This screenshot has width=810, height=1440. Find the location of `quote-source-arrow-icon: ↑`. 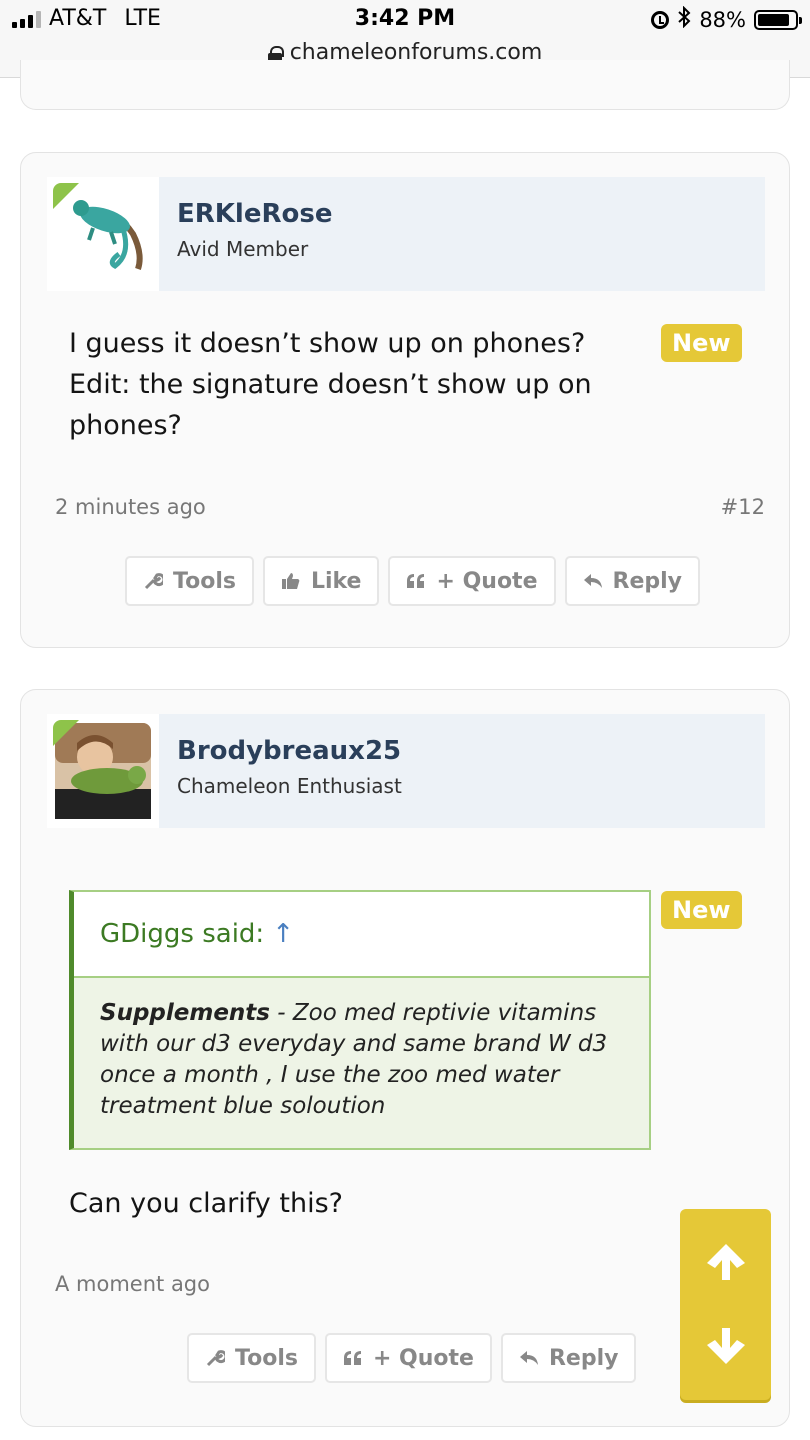

quote-source-arrow-icon: ↑ is located at coordinates (283, 934).